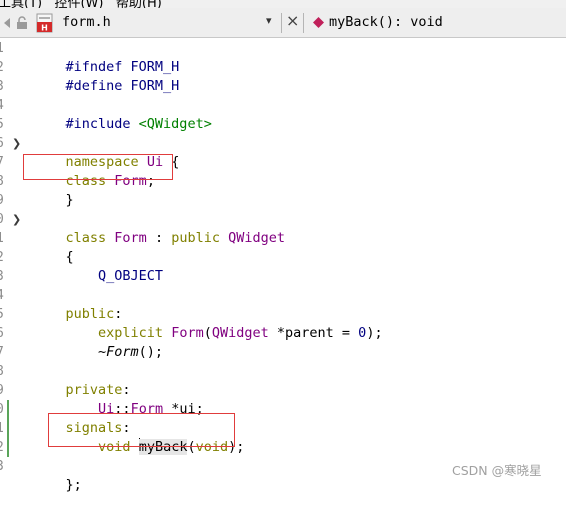 Image resolution: width=566 pixels, height=514 pixels. What do you see at coordinates (53, 247) in the screenshot?
I see `code-line: {` at bounding box center [53, 247].